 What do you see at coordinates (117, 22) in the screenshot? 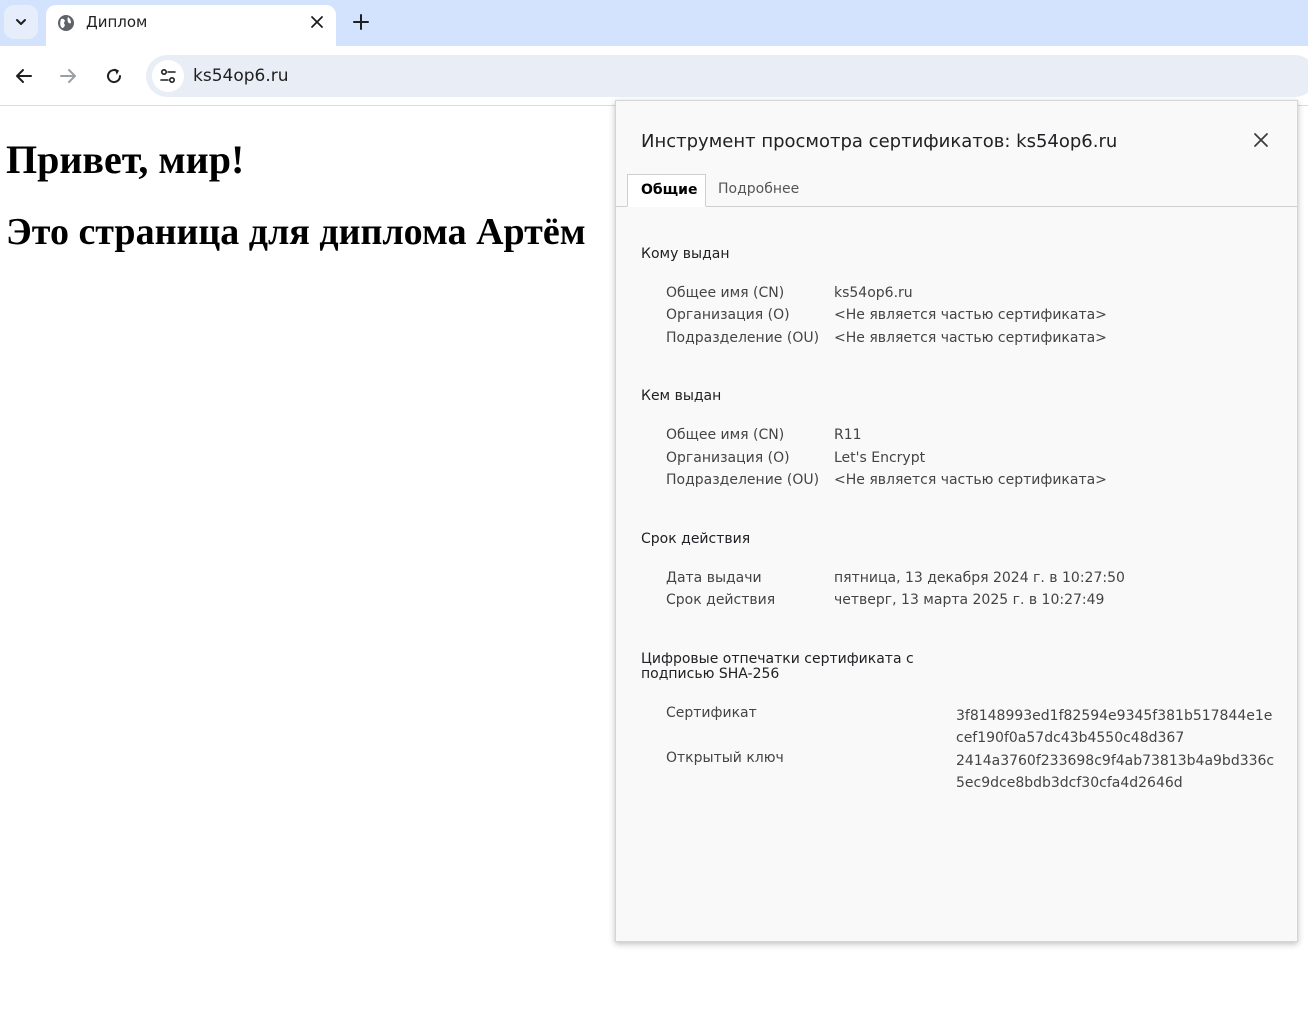
I see `tab-title: Диплом` at bounding box center [117, 22].